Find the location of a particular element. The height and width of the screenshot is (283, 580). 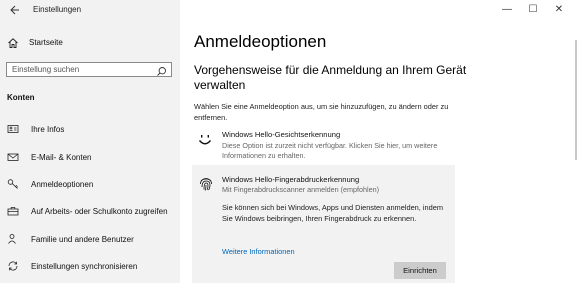

briefcase-icon is located at coordinates (13, 211).